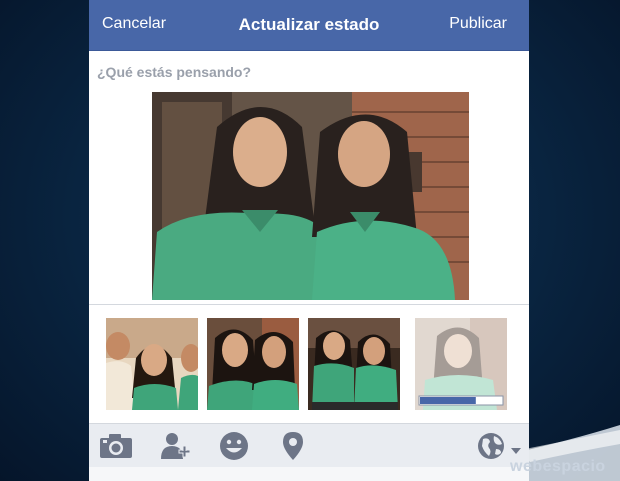 Image resolution: width=620 pixels, height=481 pixels. What do you see at coordinates (116, 448) in the screenshot?
I see `camera-icon` at bounding box center [116, 448].